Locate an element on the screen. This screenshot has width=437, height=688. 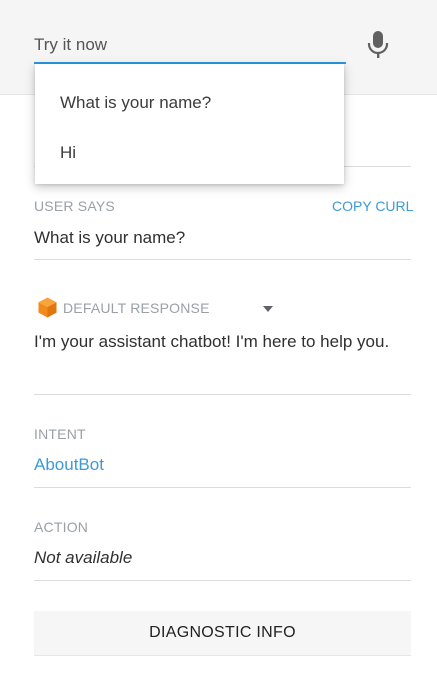
user-says-value: What is your name? is located at coordinates (110, 237).